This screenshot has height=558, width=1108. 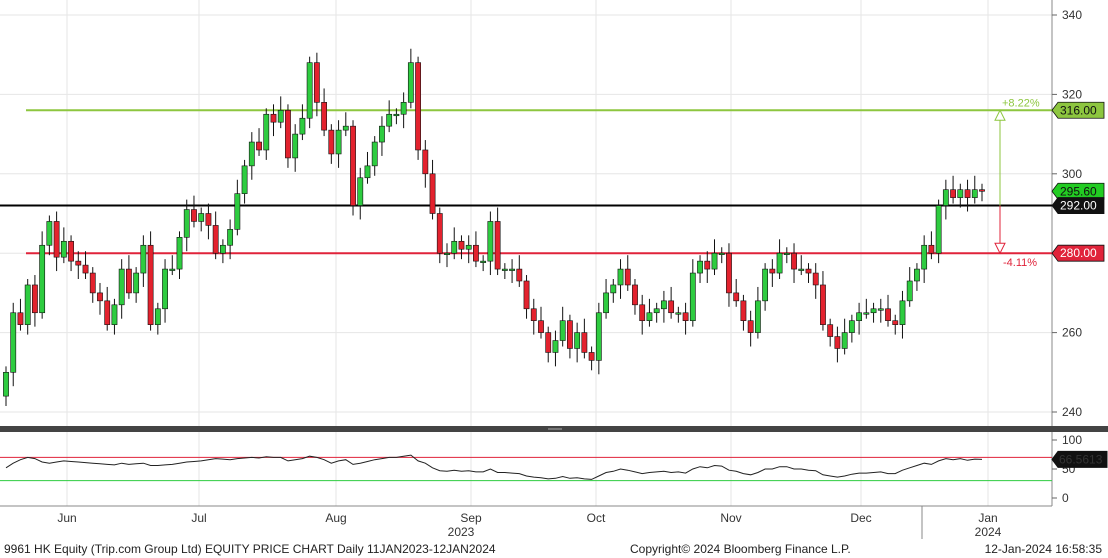 What do you see at coordinates (1072, 174) in the screenshot?
I see `price-tick-label: 300` at bounding box center [1072, 174].